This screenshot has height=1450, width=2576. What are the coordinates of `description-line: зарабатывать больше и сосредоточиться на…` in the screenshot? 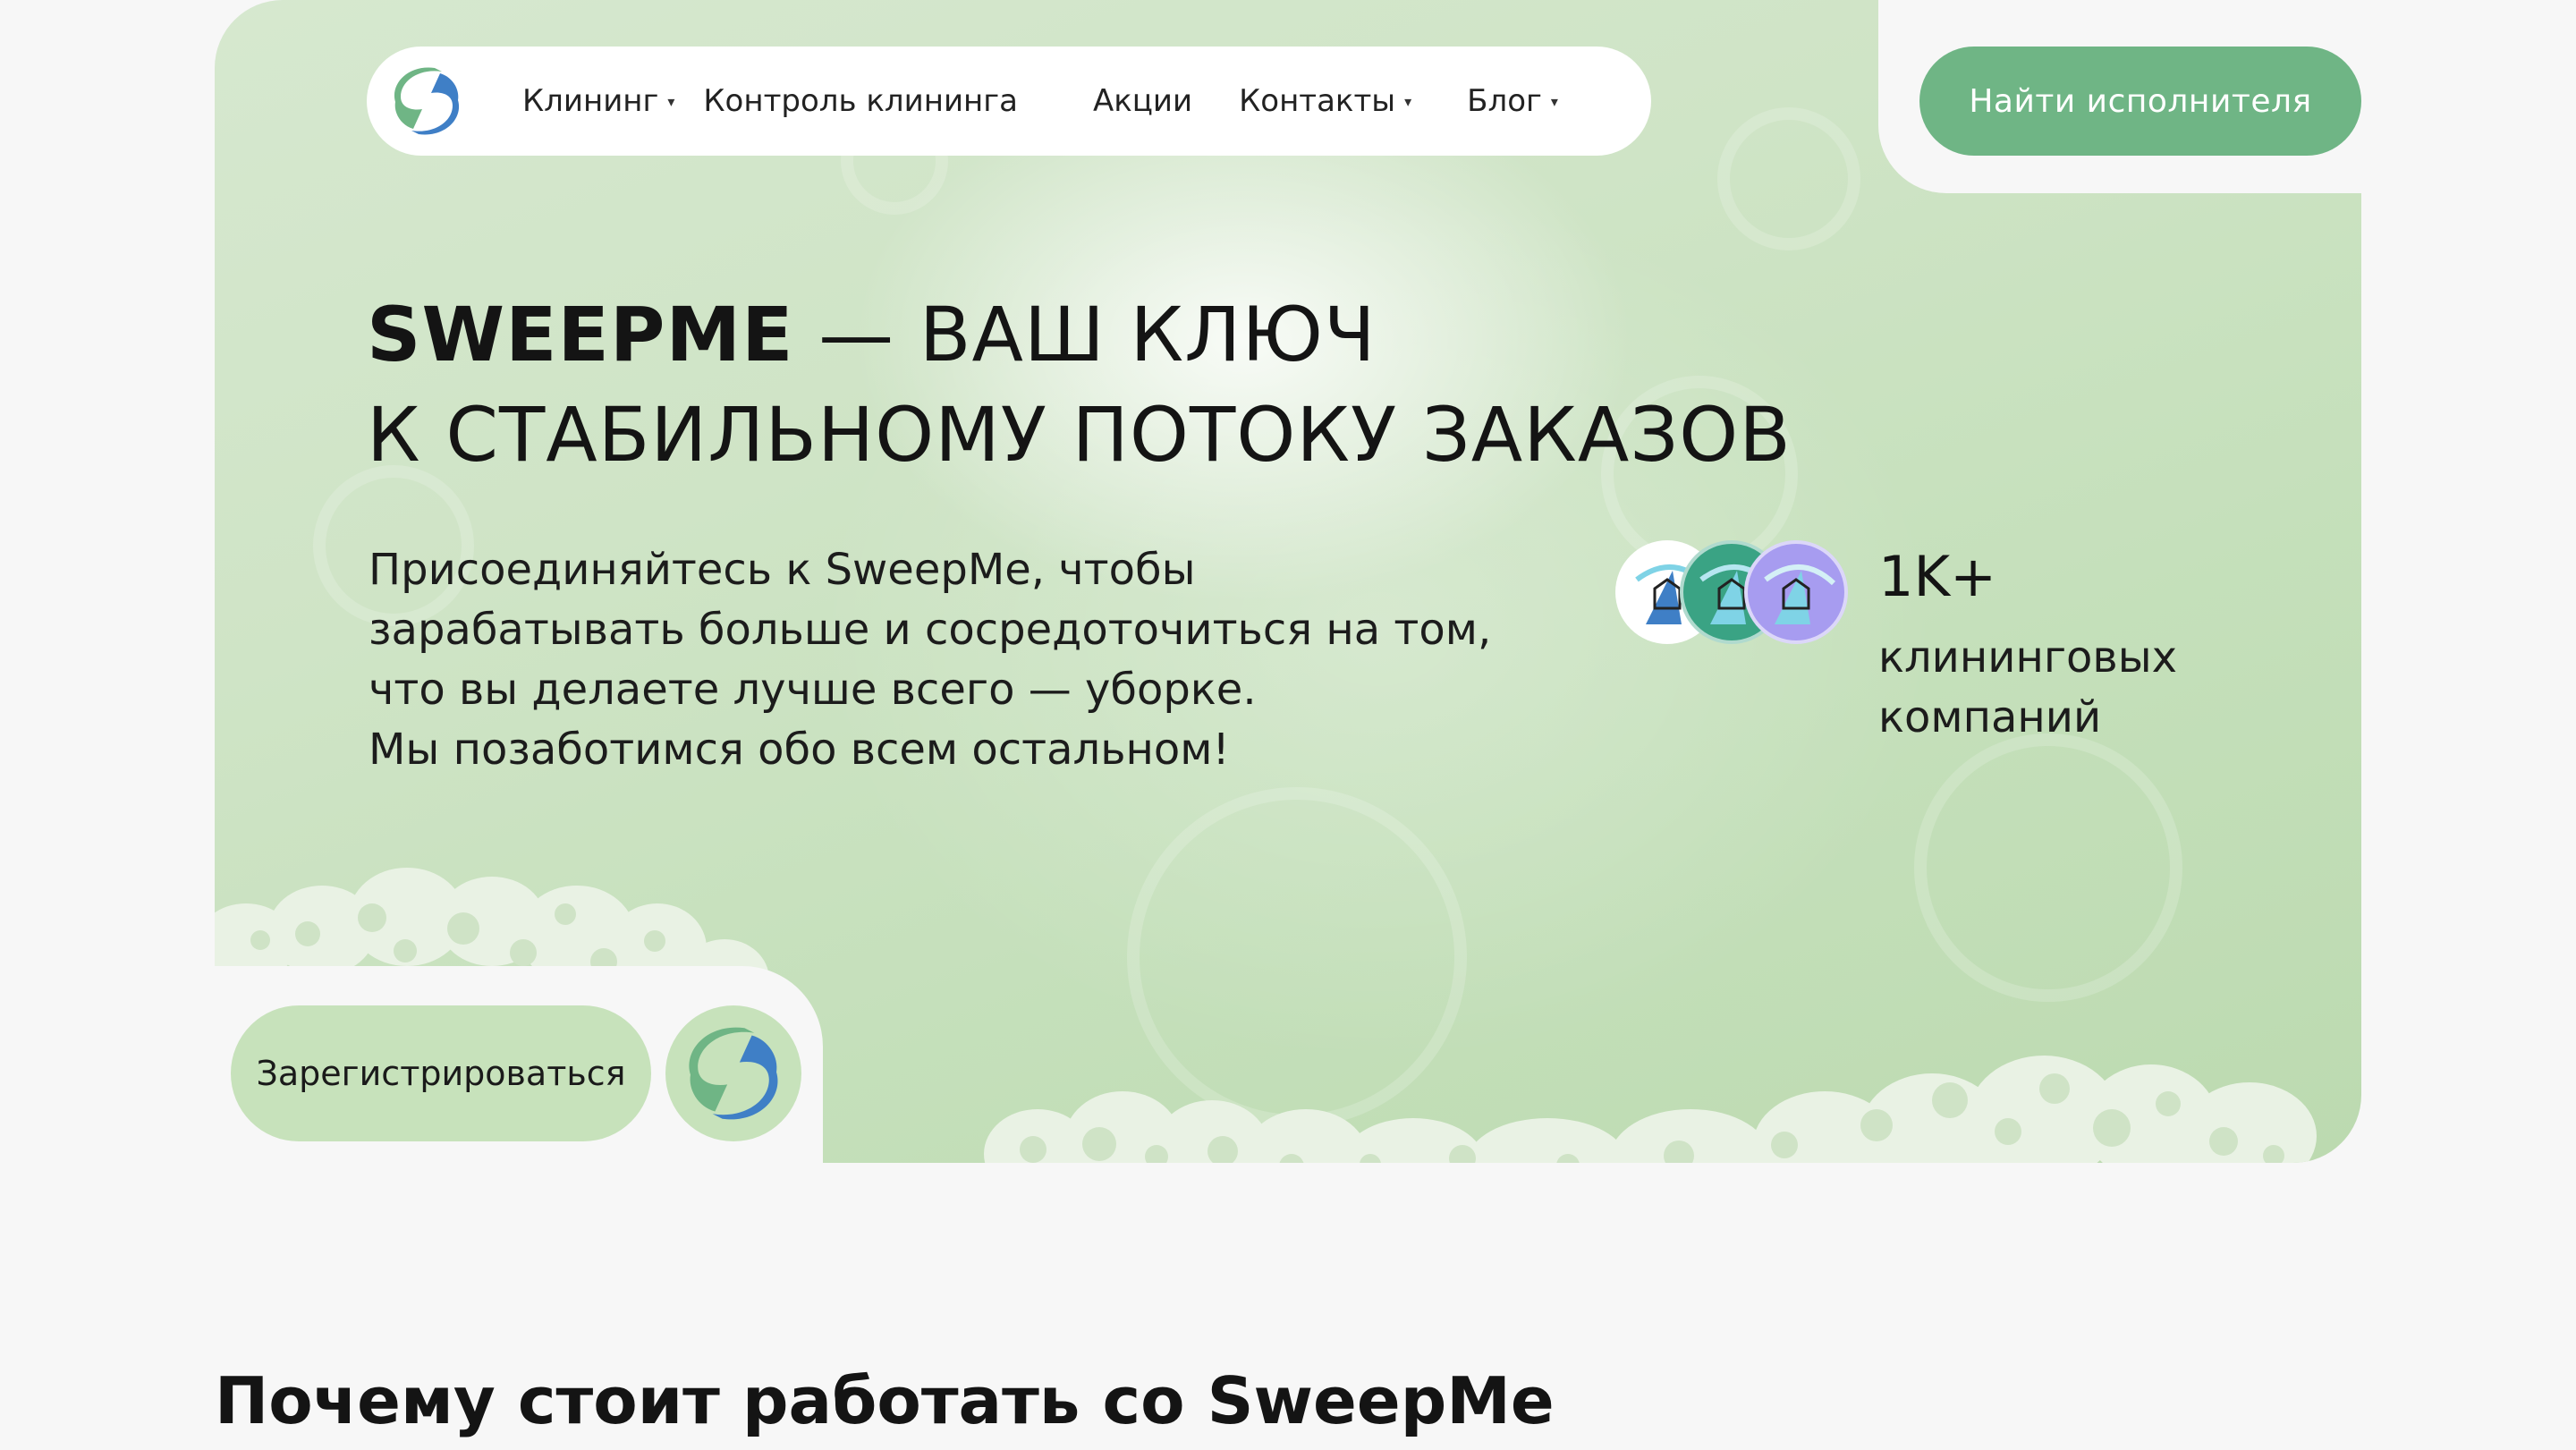 It's located at (930, 630).